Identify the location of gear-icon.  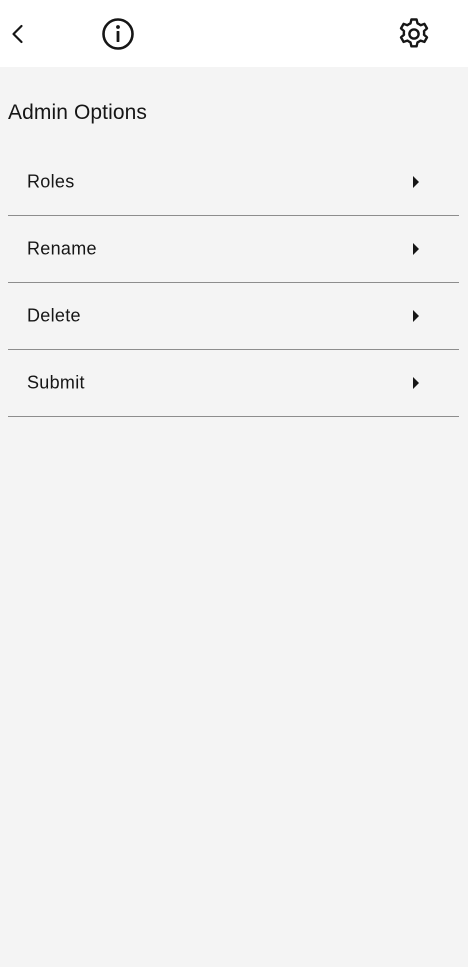
(414, 33).